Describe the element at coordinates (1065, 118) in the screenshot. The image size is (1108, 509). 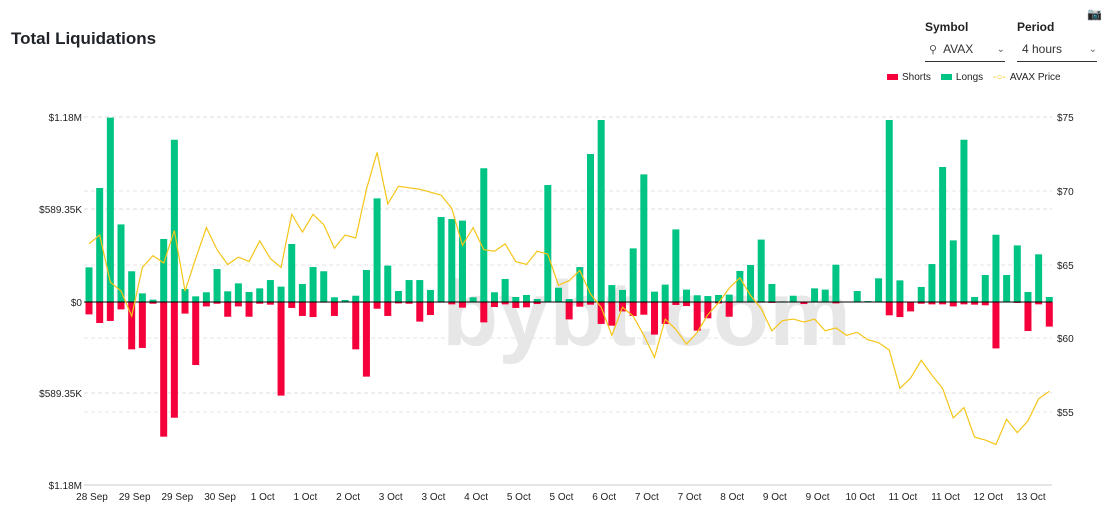
I see `right-tick-label: $75` at that location.